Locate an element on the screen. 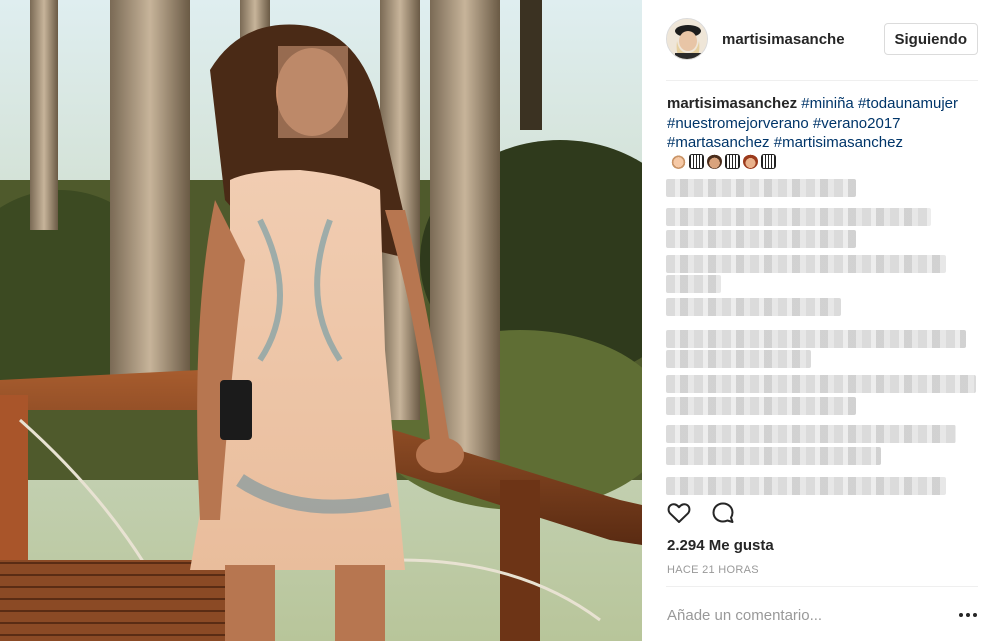 This screenshot has height=641, width=1000. post-actions is located at coordinates (701, 513).